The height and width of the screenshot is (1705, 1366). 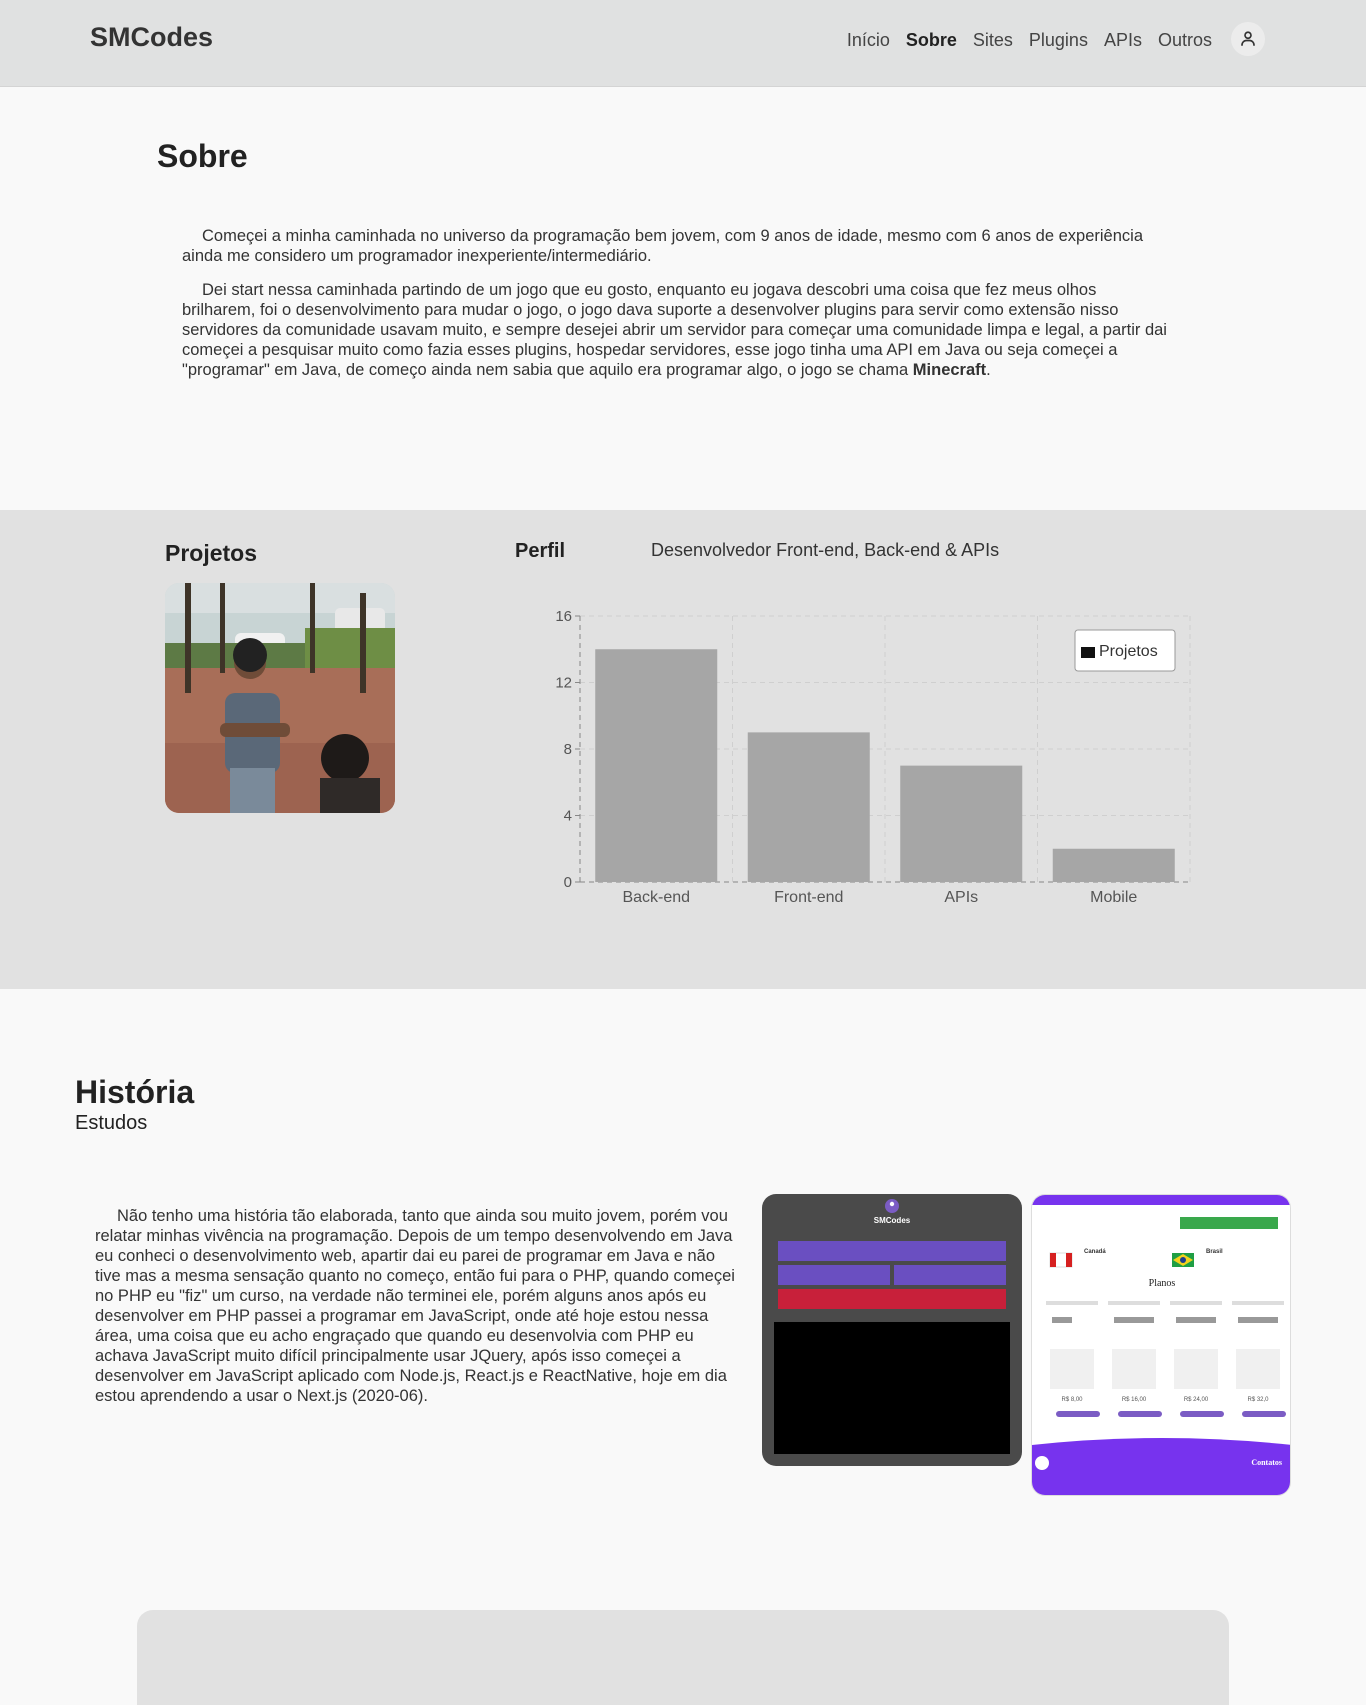 I want to click on perfil-label: Perfil, so click(x=540, y=551).